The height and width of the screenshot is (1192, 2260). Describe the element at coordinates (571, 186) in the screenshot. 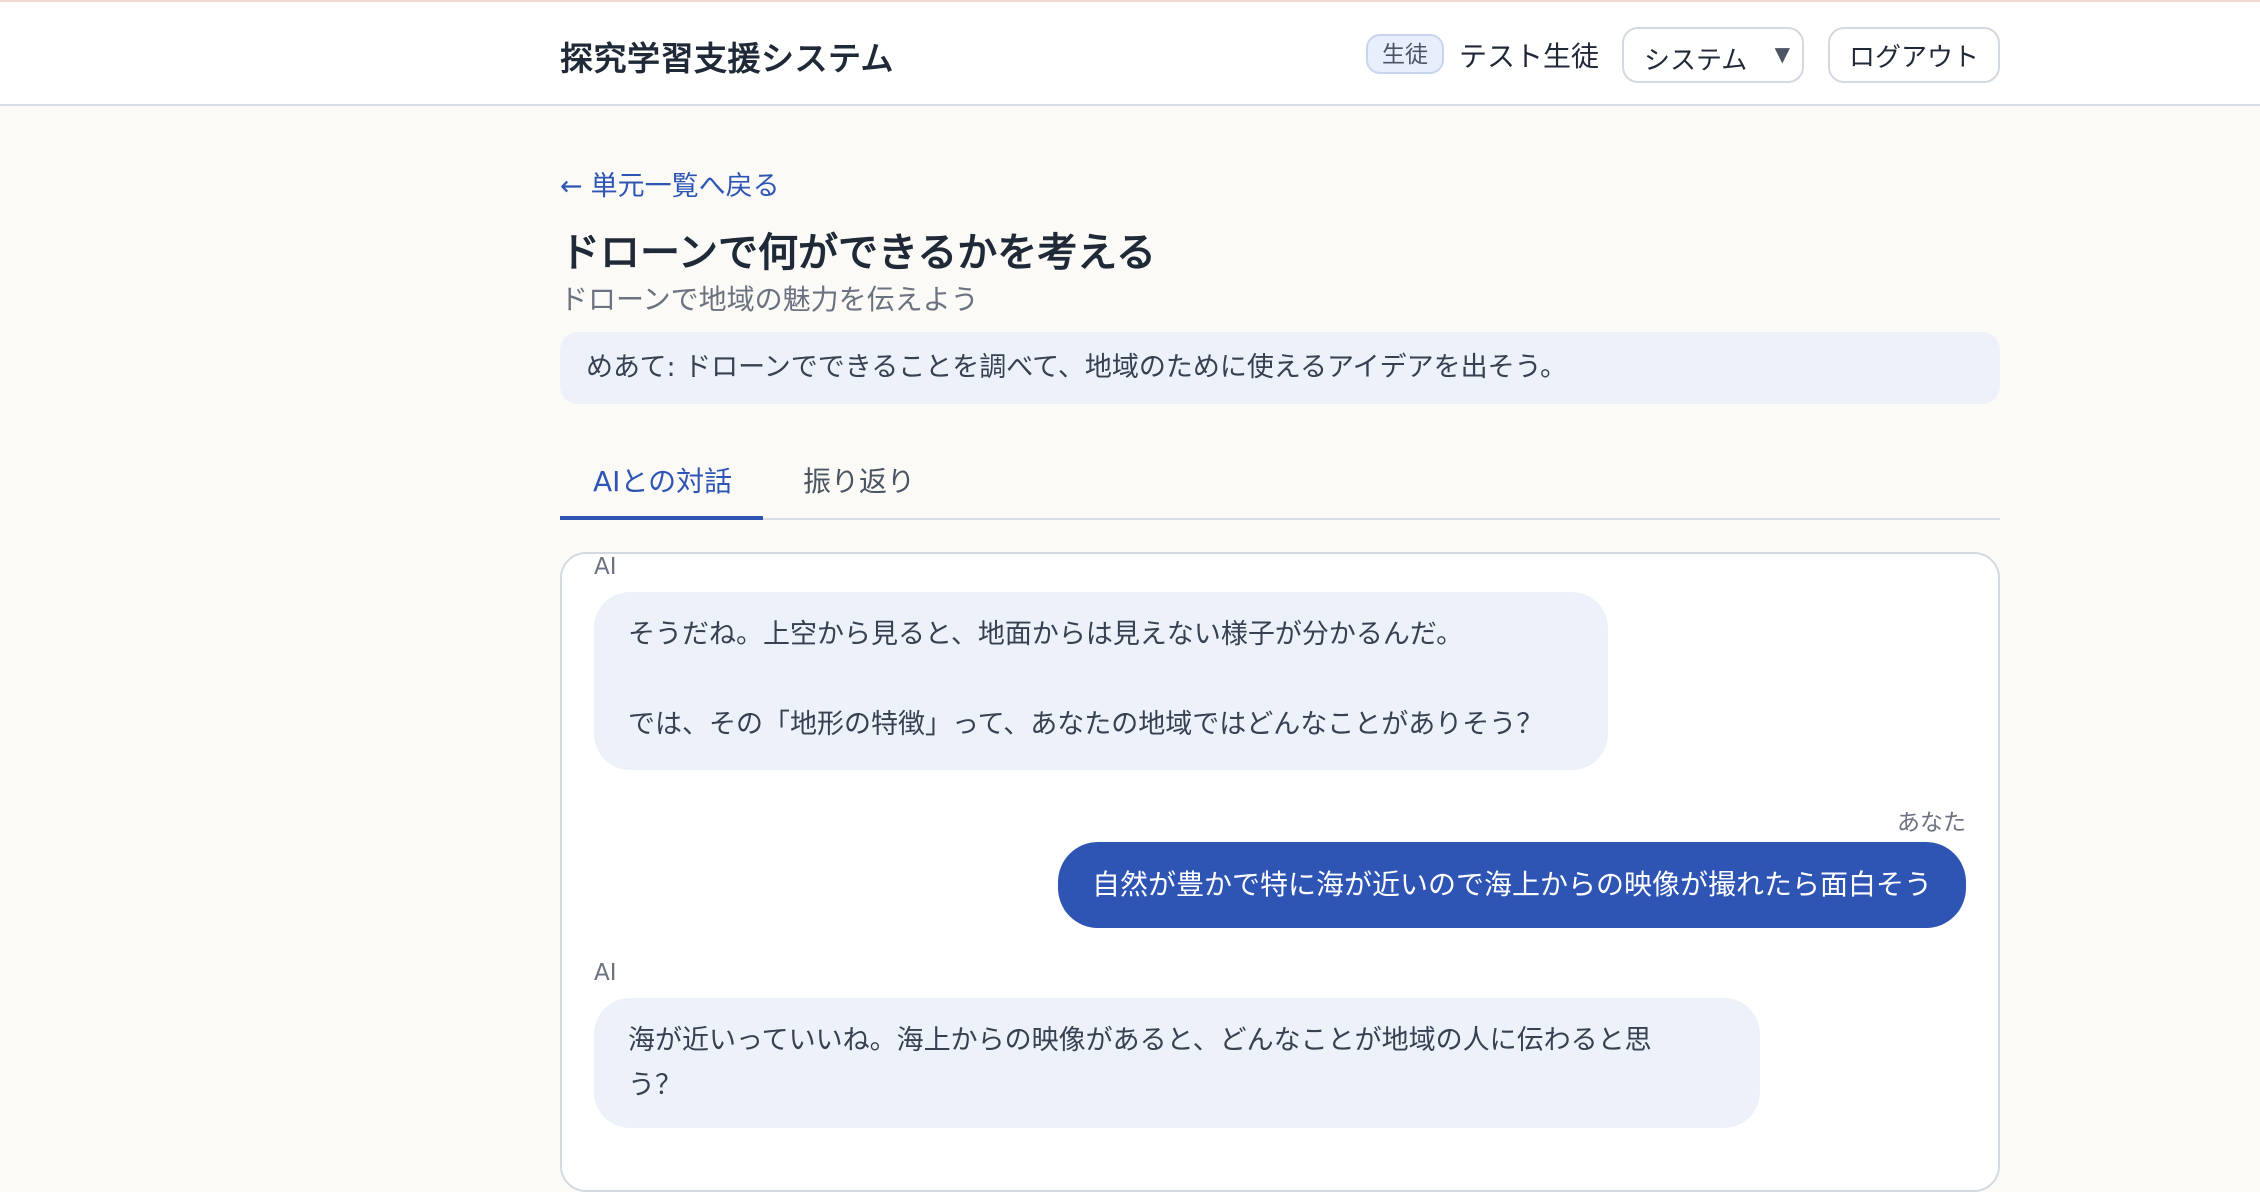

I see `arrow-left-icon: ←` at that location.